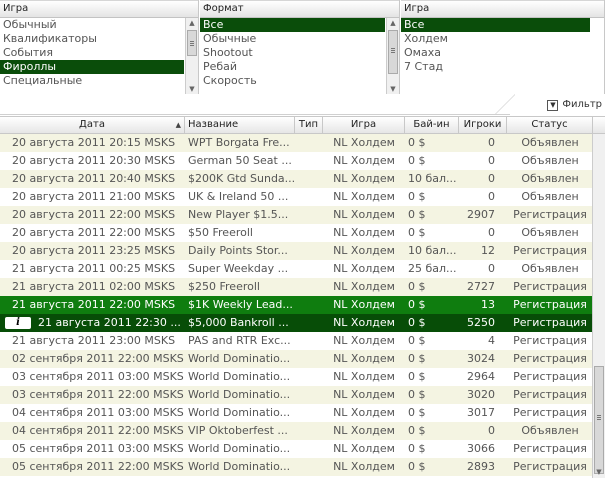 This screenshot has width=605, height=478. What do you see at coordinates (292, 67) in the screenshot?
I see `filter-item: Ребай` at bounding box center [292, 67].